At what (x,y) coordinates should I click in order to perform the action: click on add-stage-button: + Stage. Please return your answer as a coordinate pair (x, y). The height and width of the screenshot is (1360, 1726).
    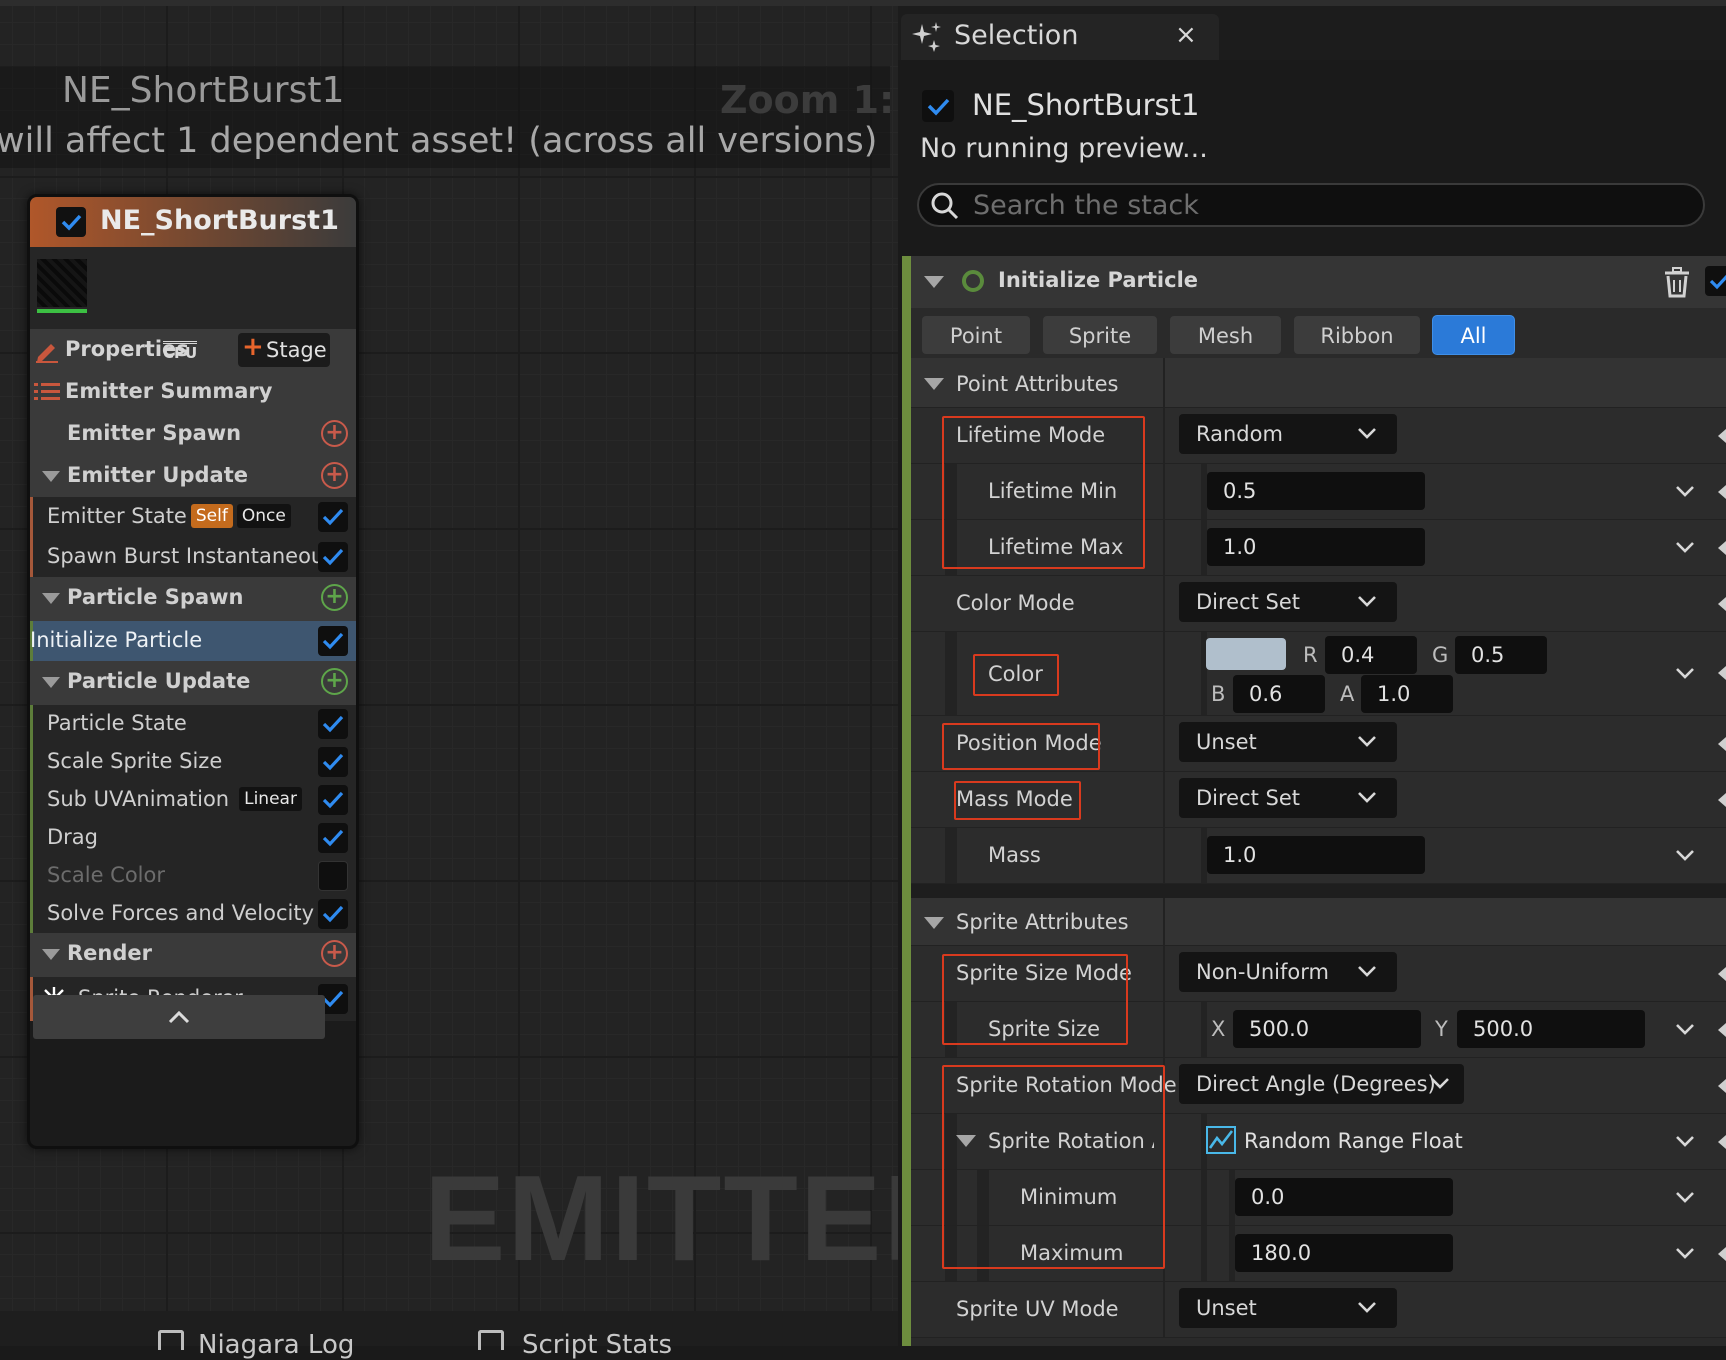
    Looking at the image, I should click on (284, 349).